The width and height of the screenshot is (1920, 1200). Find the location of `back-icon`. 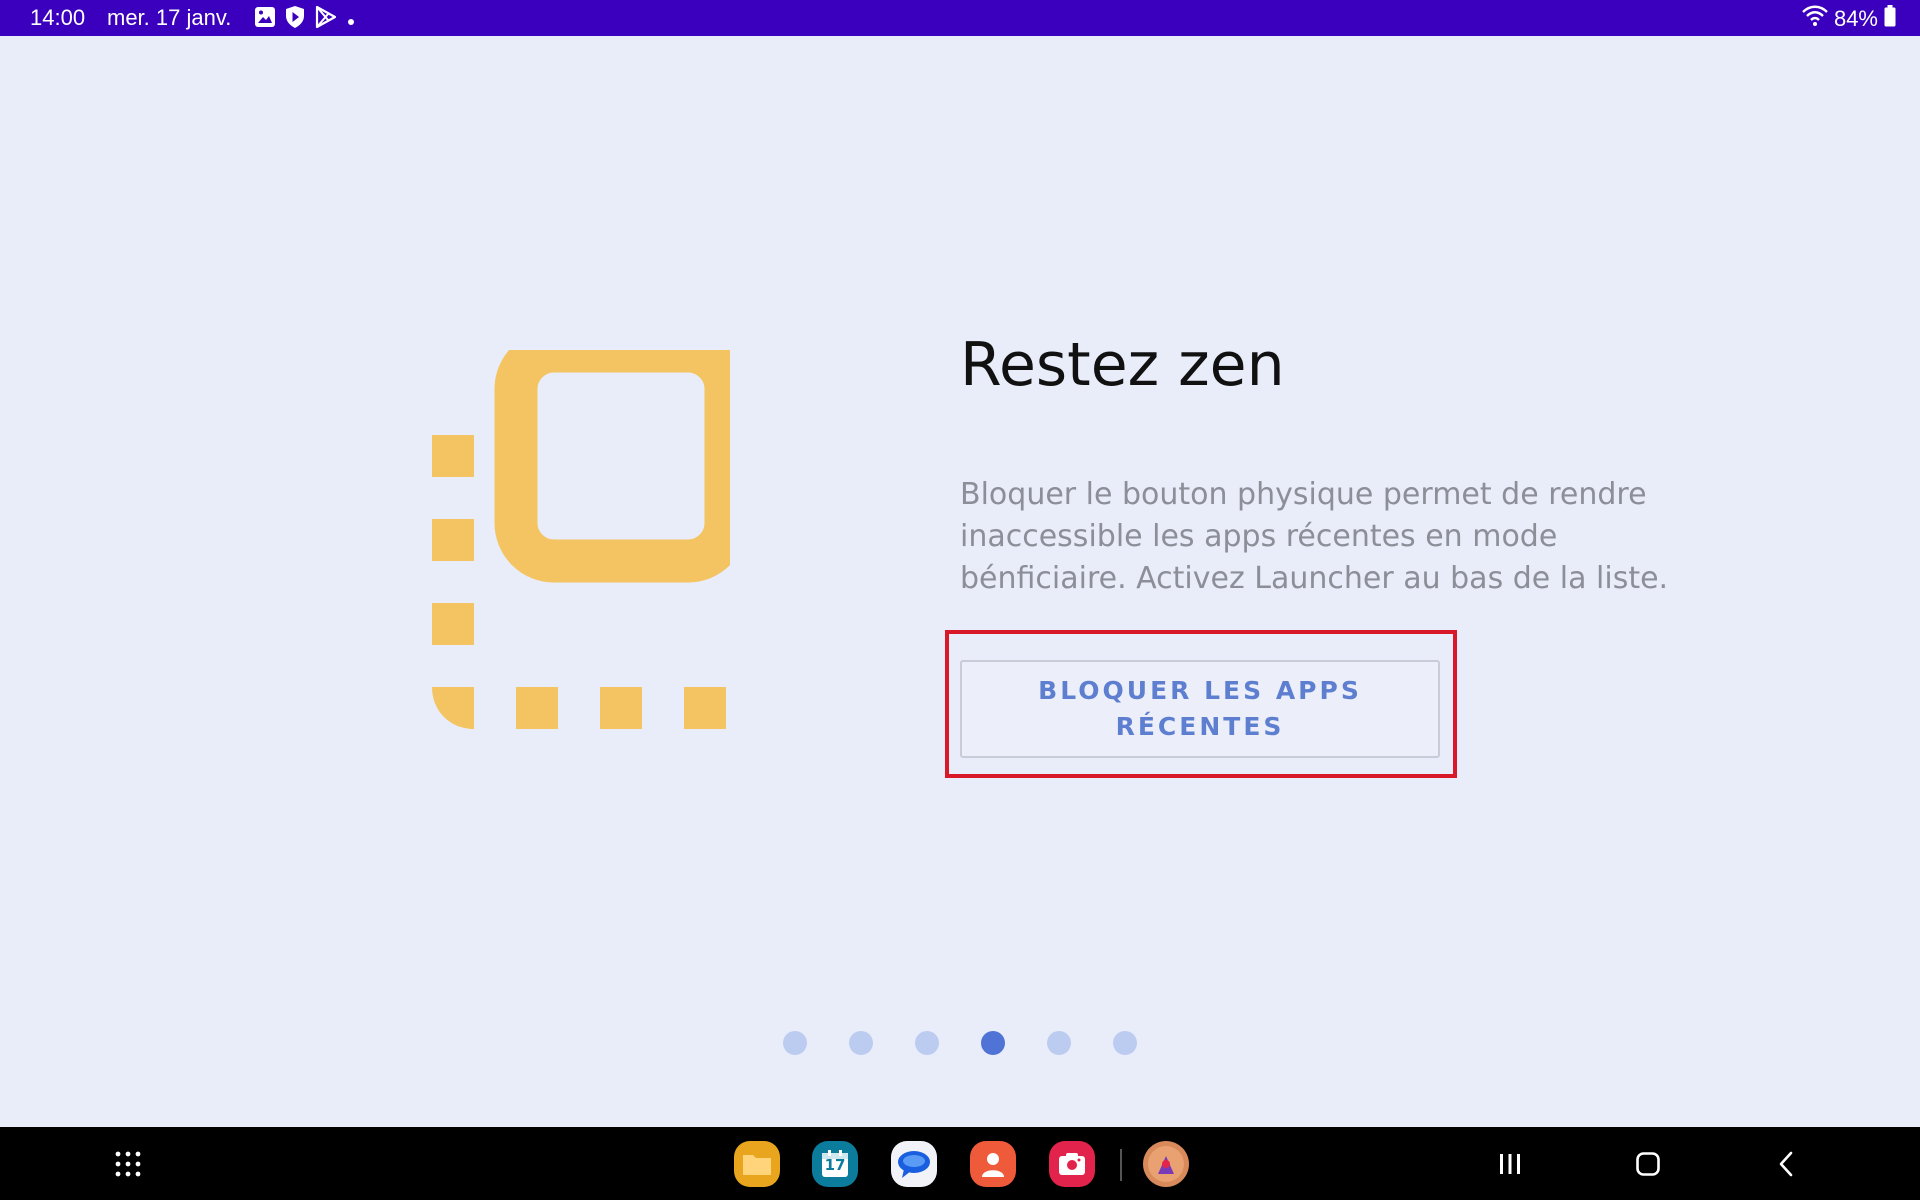

back-icon is located at coordinates (1786, 1163).